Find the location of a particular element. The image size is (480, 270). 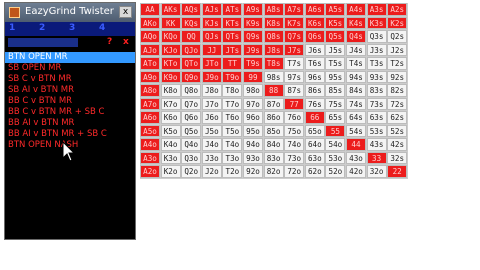

hand-cell: 84s is located at coordinates (356, 90).